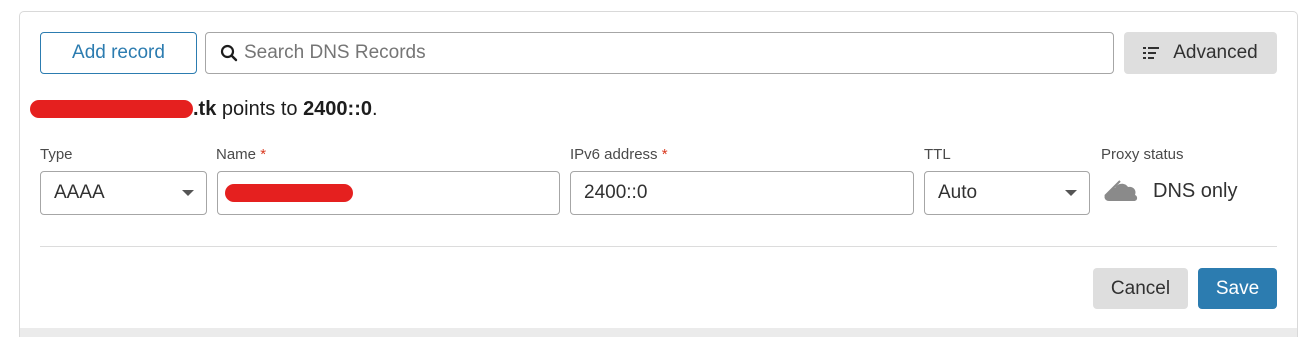  Describe the element at coordinates (337, 108) in the screenshot. I see `target-address: 2400::0` at that location.